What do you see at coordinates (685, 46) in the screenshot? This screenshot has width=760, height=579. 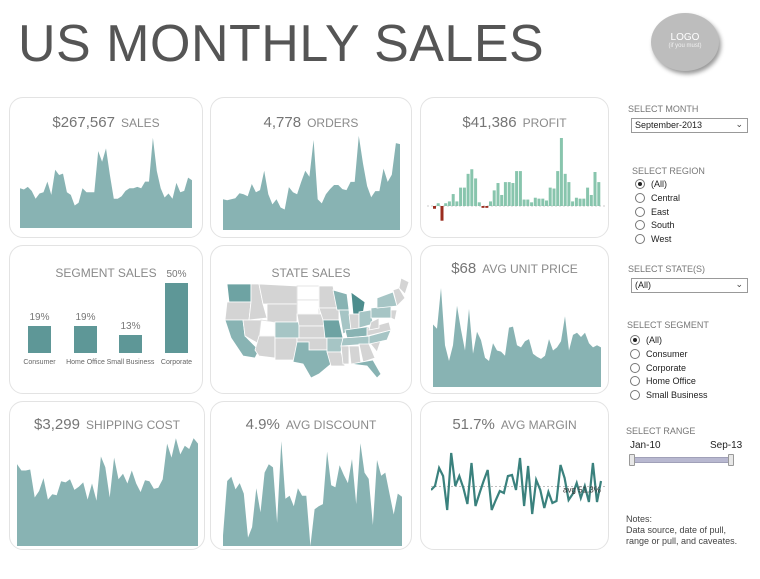 I see `logo-subtext: (if you must)` at bounding box center [685, 46].